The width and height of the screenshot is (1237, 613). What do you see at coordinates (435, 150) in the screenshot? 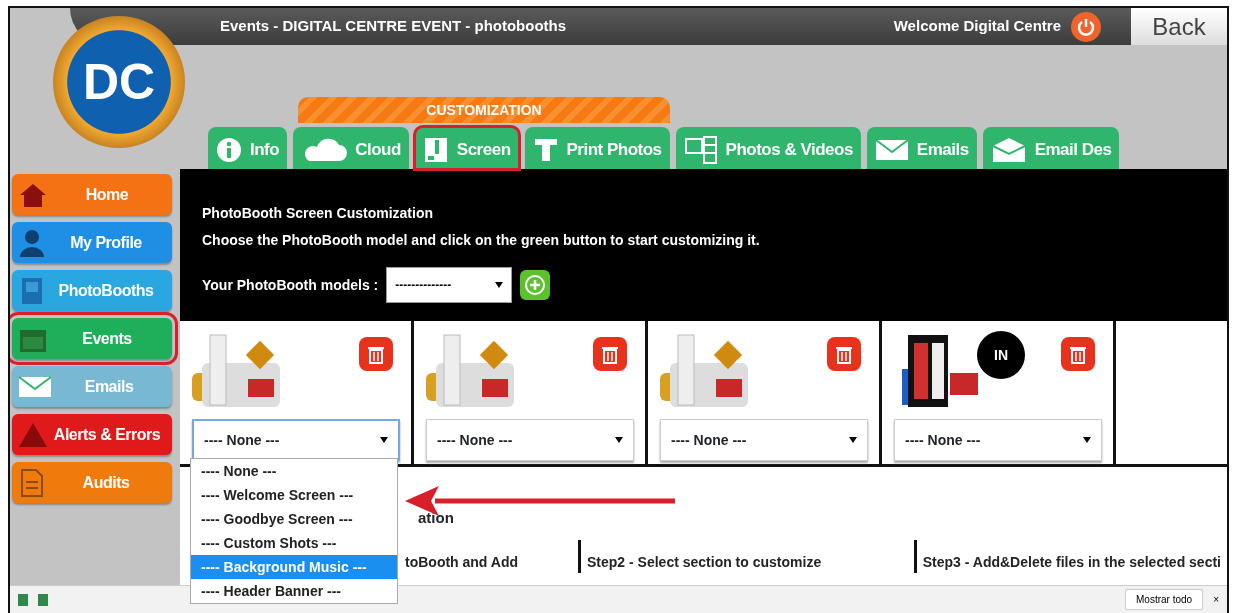
I see `phone-icon` at bounding box center [435, 150].